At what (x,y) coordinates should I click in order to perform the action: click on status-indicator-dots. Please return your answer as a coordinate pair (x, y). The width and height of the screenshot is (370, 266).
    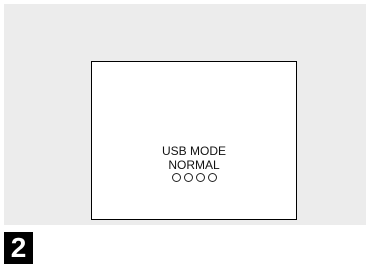
    Looking at the image, I should click on (194, 177).